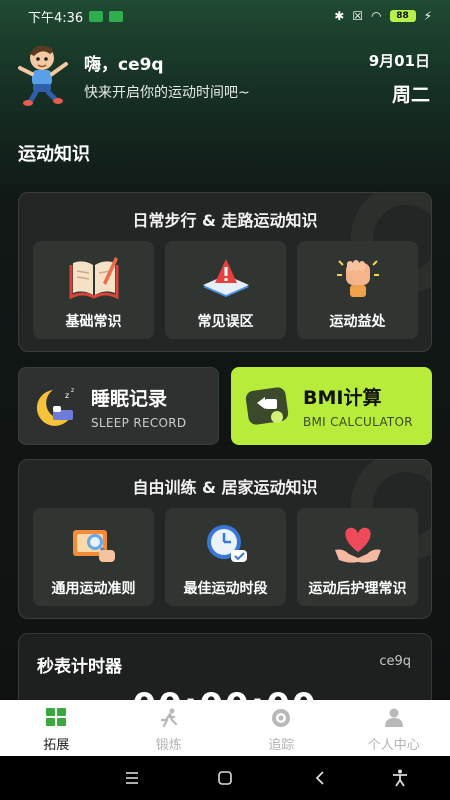 The height and width of the screenshot is (800, 450). What do you see at coordinates (225, 78) in the screenshot?
I see `header: 嗨，ce9q 快来开启你的运动时间吧~ 9月01日 周二` at bounding box center [225, 78].